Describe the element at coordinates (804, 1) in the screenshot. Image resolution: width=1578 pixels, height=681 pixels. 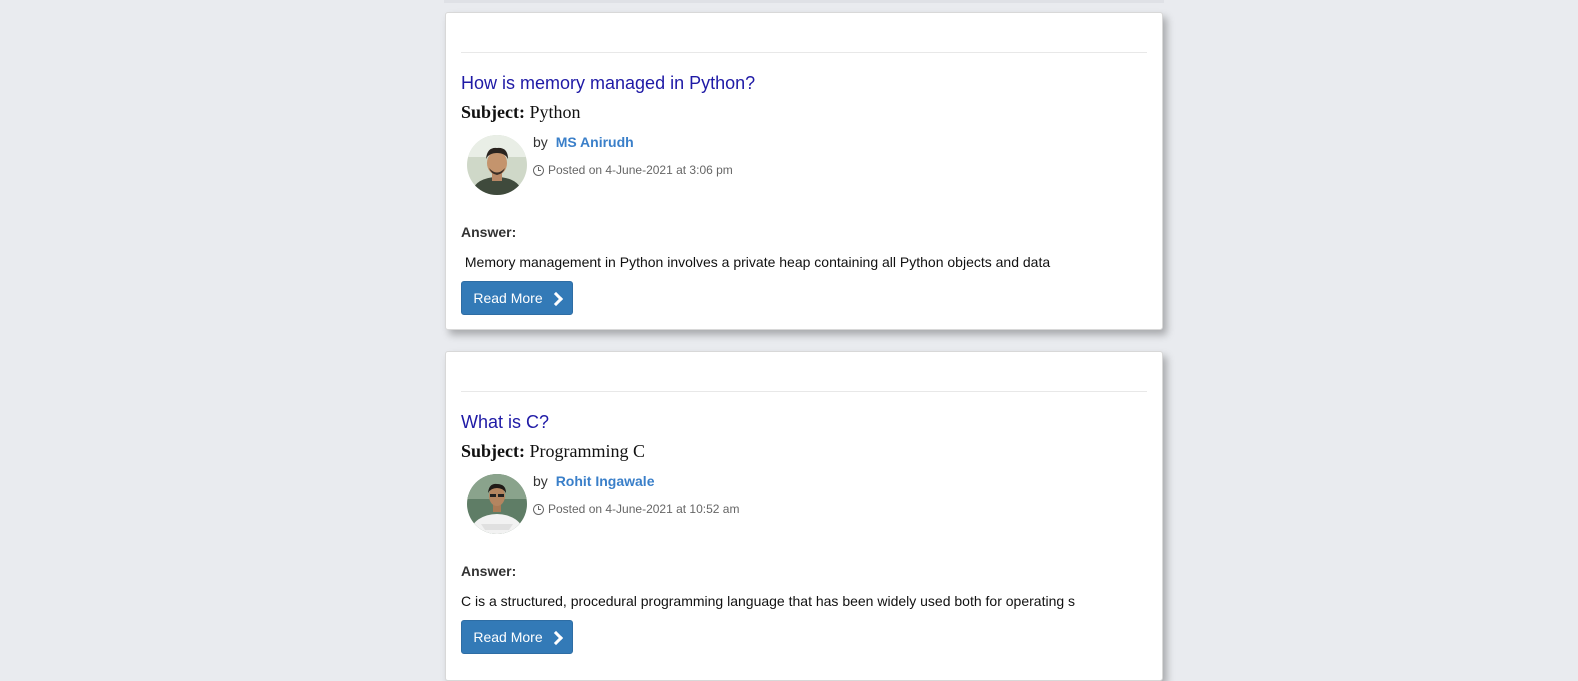
I see `previous-card-edge` at that location.